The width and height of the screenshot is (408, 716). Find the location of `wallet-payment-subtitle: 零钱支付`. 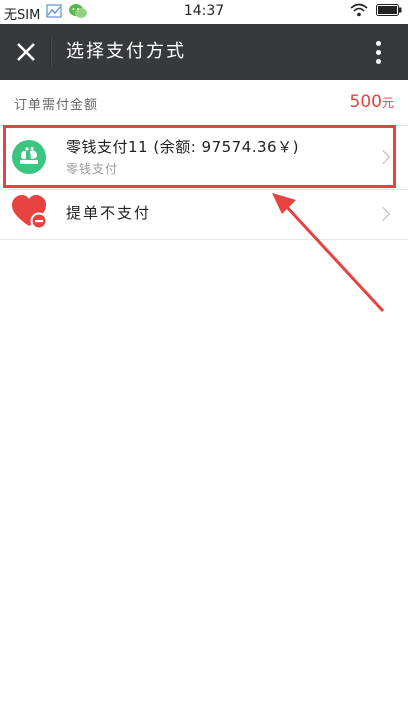

wallet-payment-subtitle: 零钱支付 is located at coordinates (92, 169).